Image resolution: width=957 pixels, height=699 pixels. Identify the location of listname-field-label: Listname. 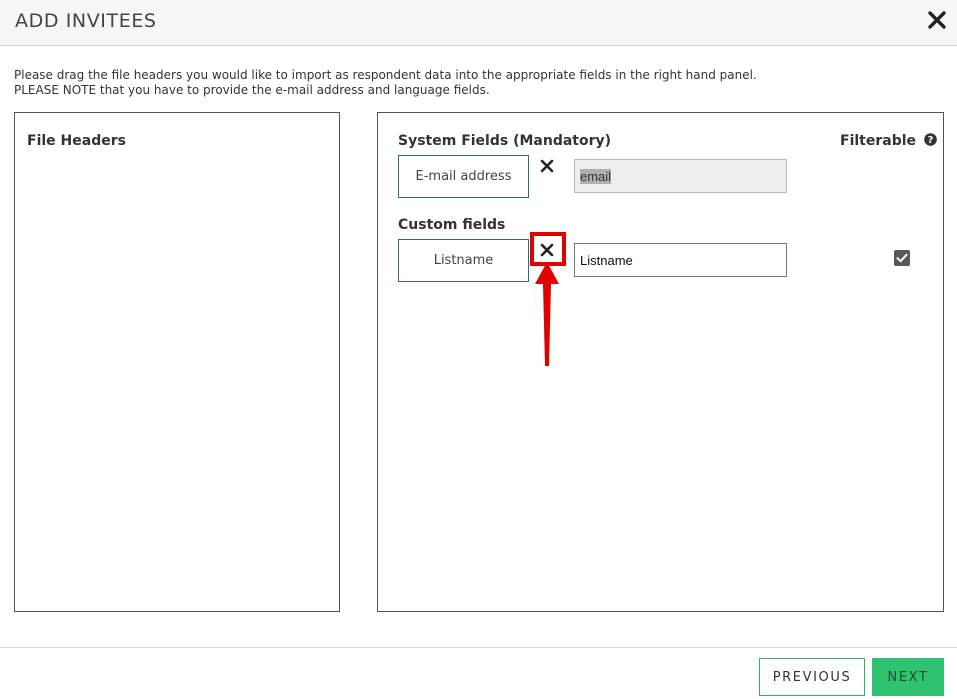
(463, 260).